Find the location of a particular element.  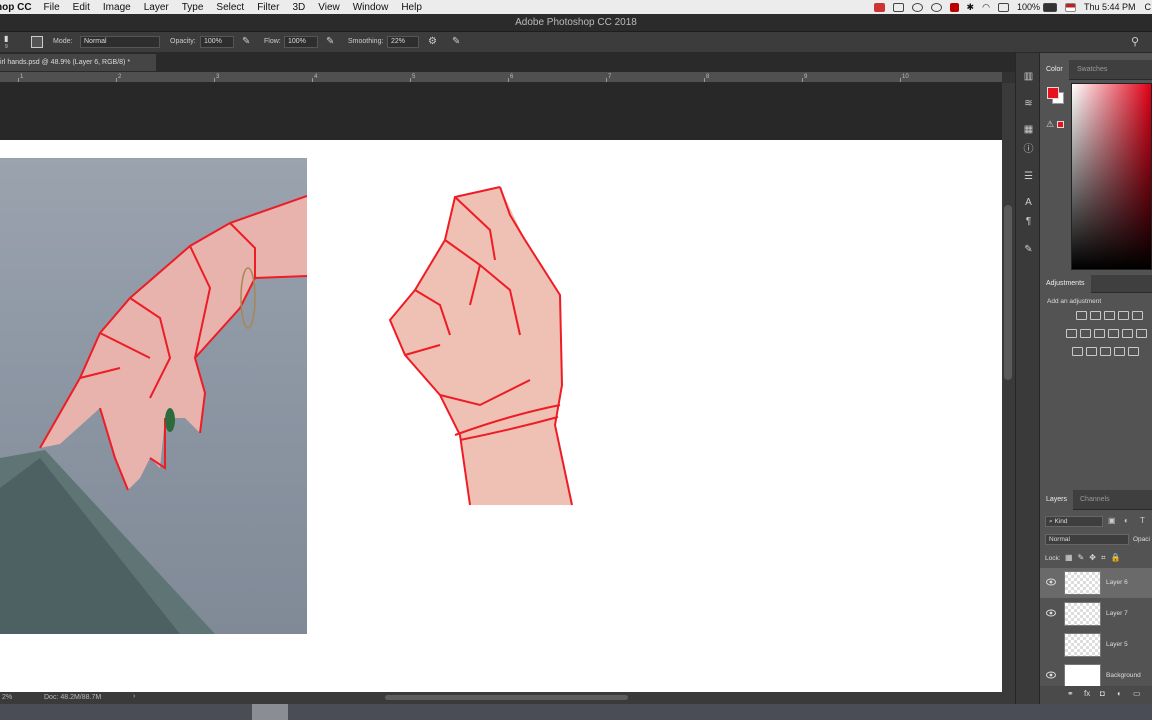

airbrush-icon: ✎ is located at coordinates (330, 41).